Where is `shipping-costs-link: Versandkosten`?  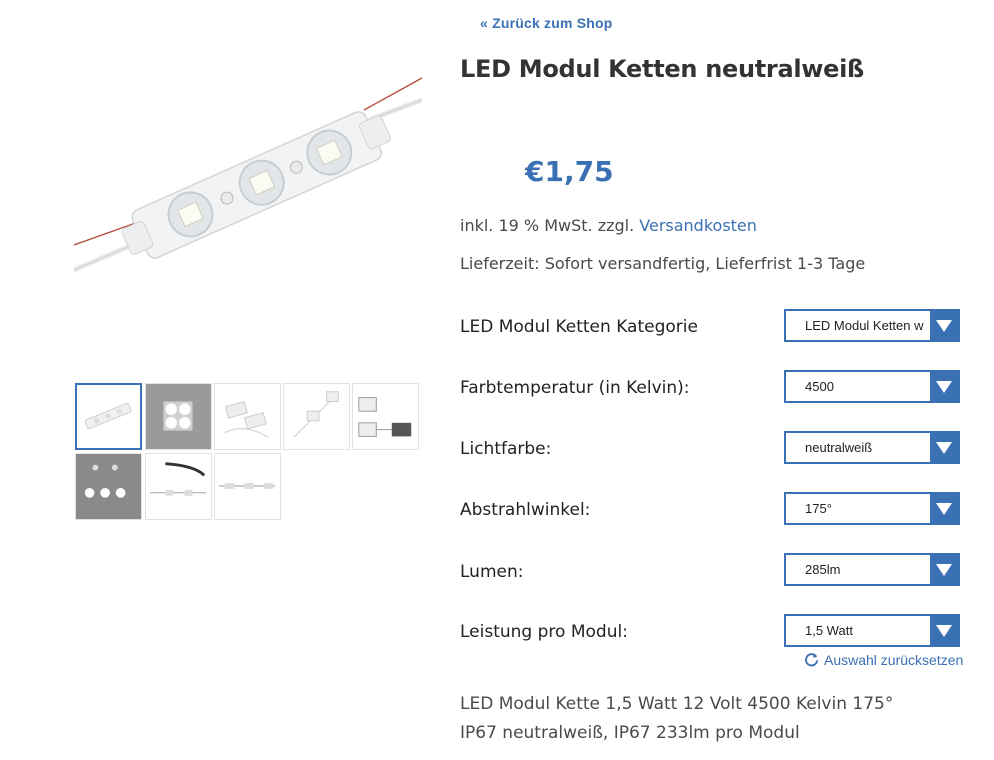
shipping-costs-link: Versandkosten is located at coordinates (698, 225).